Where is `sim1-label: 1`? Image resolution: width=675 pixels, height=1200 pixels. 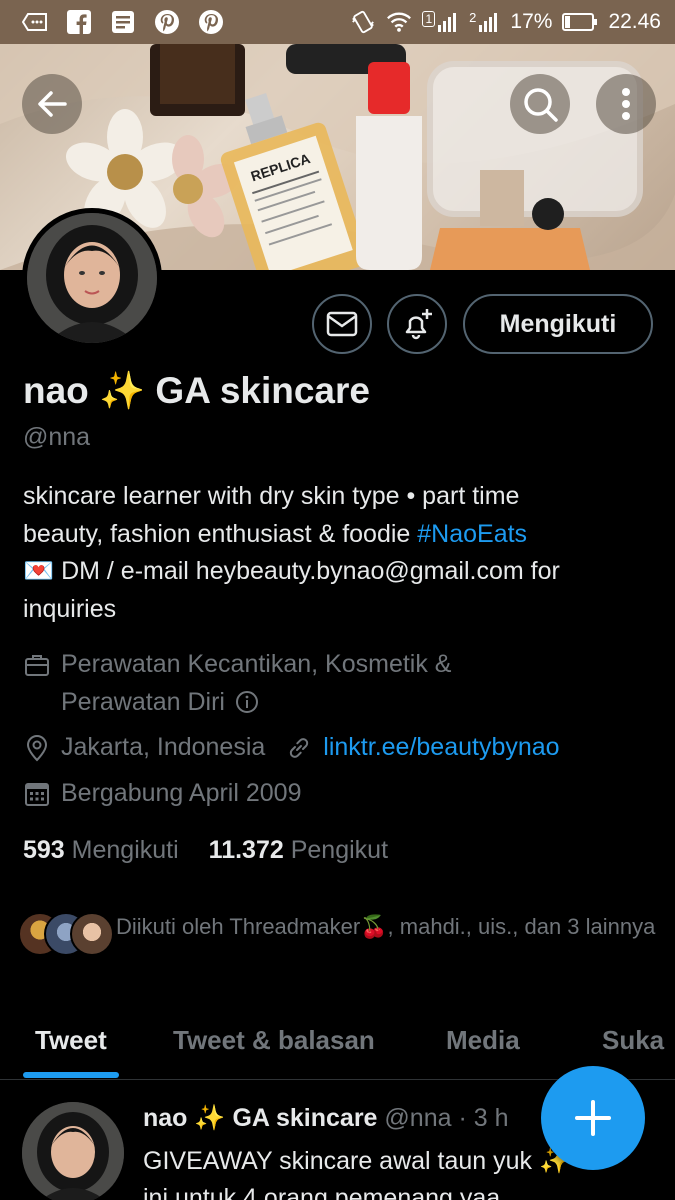 sim1-label: 1 is located at coordinates (429, 19).